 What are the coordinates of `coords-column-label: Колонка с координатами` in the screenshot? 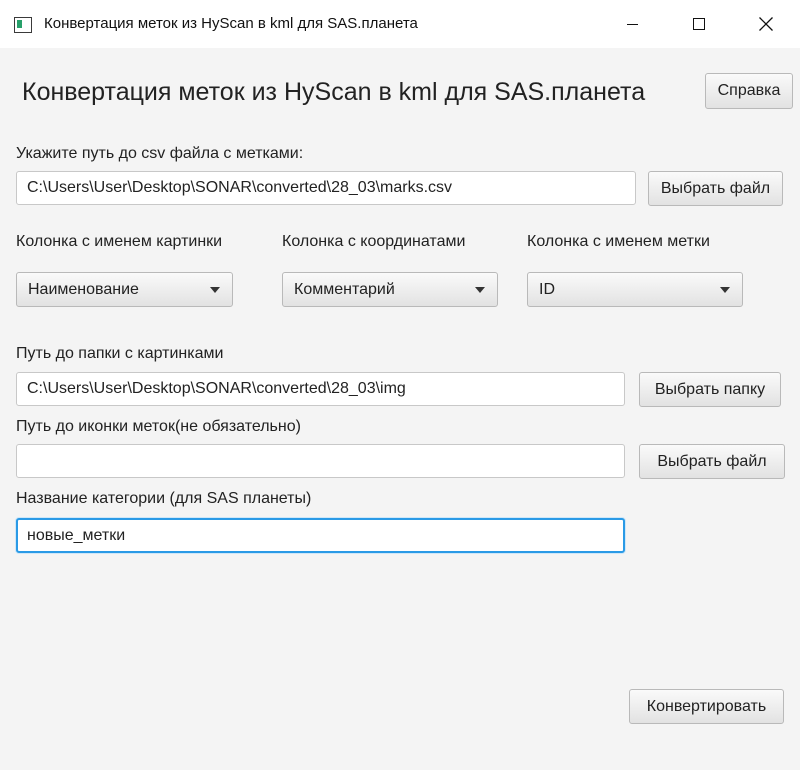 It's located at (374, 241).